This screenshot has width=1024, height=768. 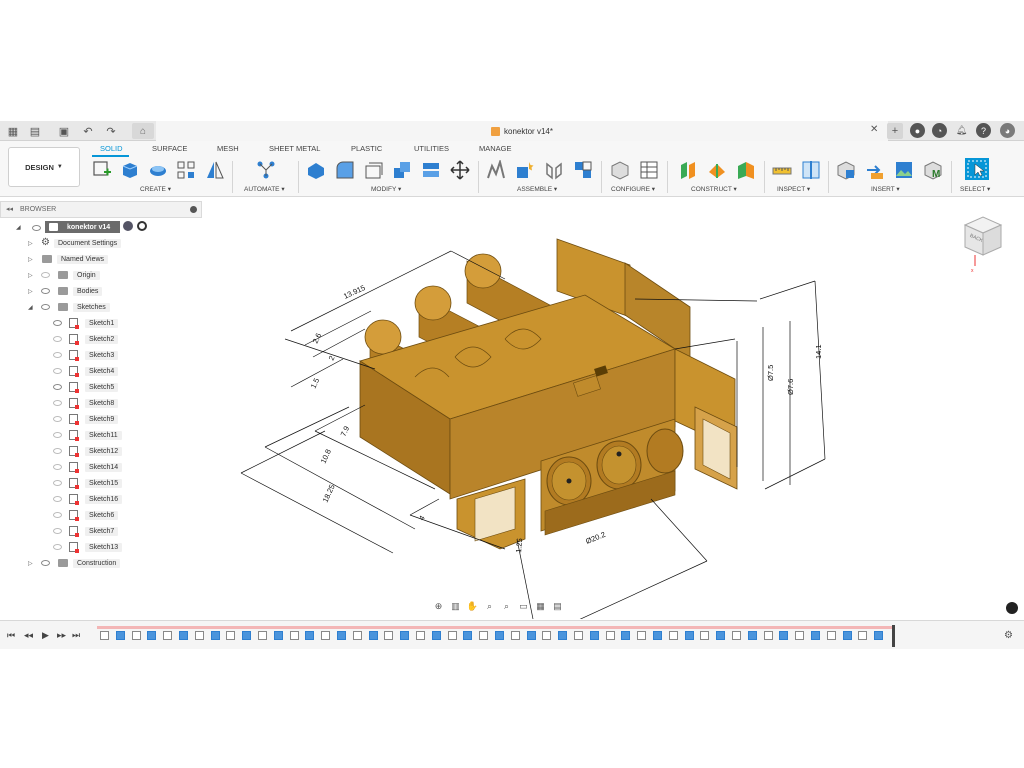 What do you see at coordinates (649, 170) in the screenshot?
I see `configuration-table-icon` at bounding box center [649, 170].